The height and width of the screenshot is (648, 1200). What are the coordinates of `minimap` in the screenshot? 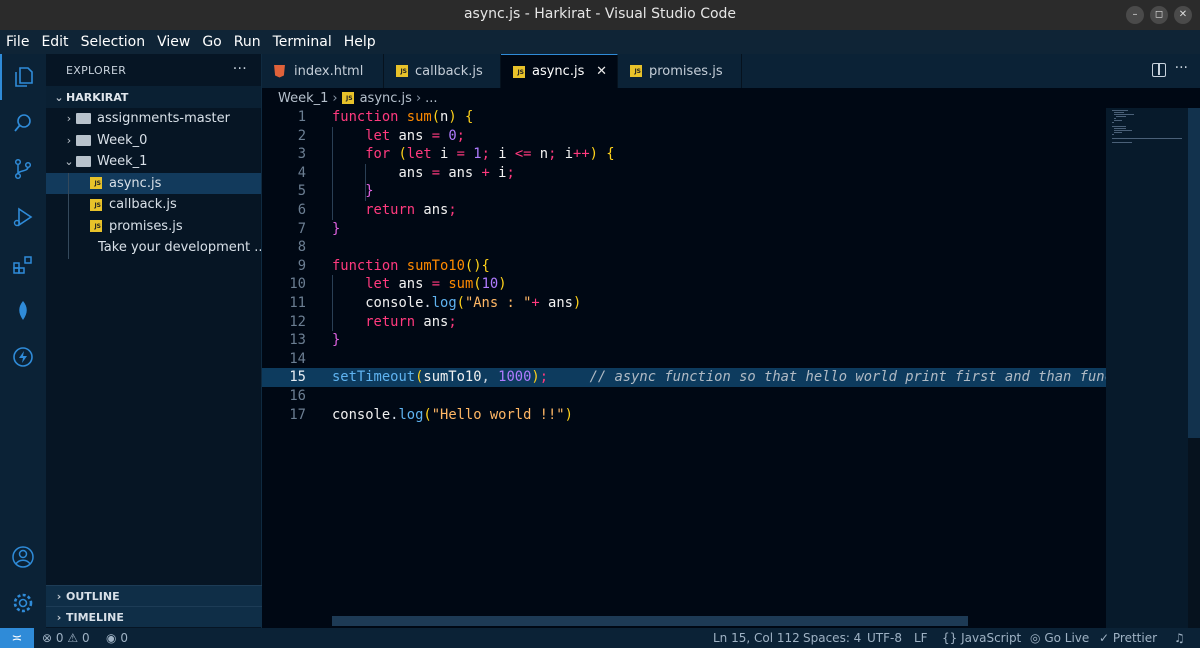 It's located at (1147, 368).